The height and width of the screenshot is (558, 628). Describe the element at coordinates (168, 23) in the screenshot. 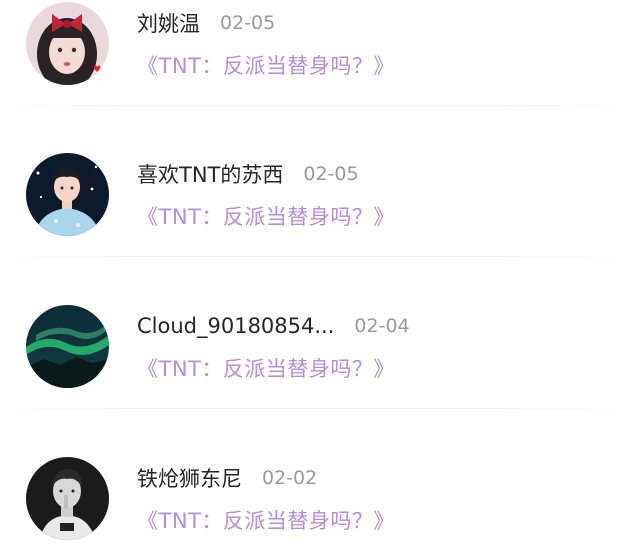

I see `user-name: 刘姚温` at that location.